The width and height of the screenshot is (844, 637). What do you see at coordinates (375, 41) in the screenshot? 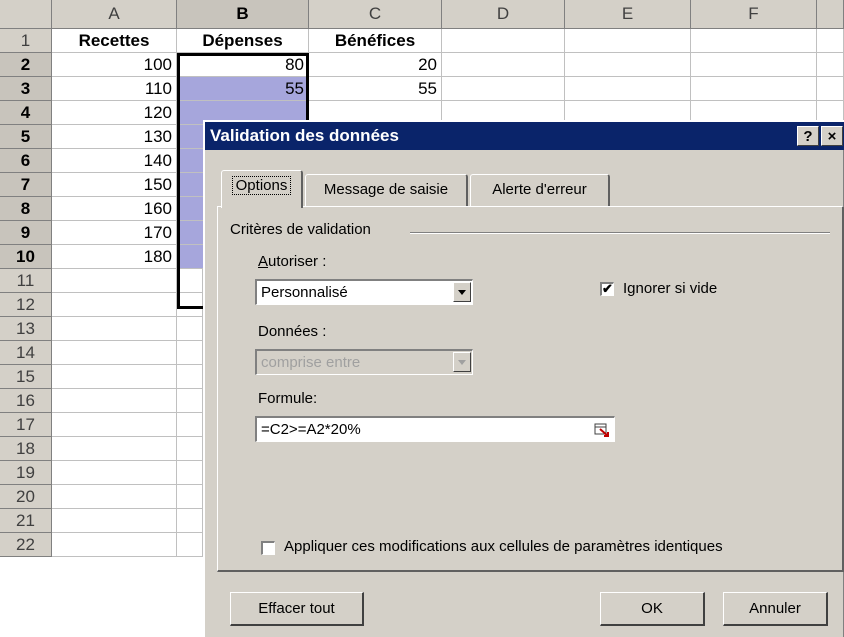
I see `cell-c1: Bénéfices` at bounding box center [375, 41].